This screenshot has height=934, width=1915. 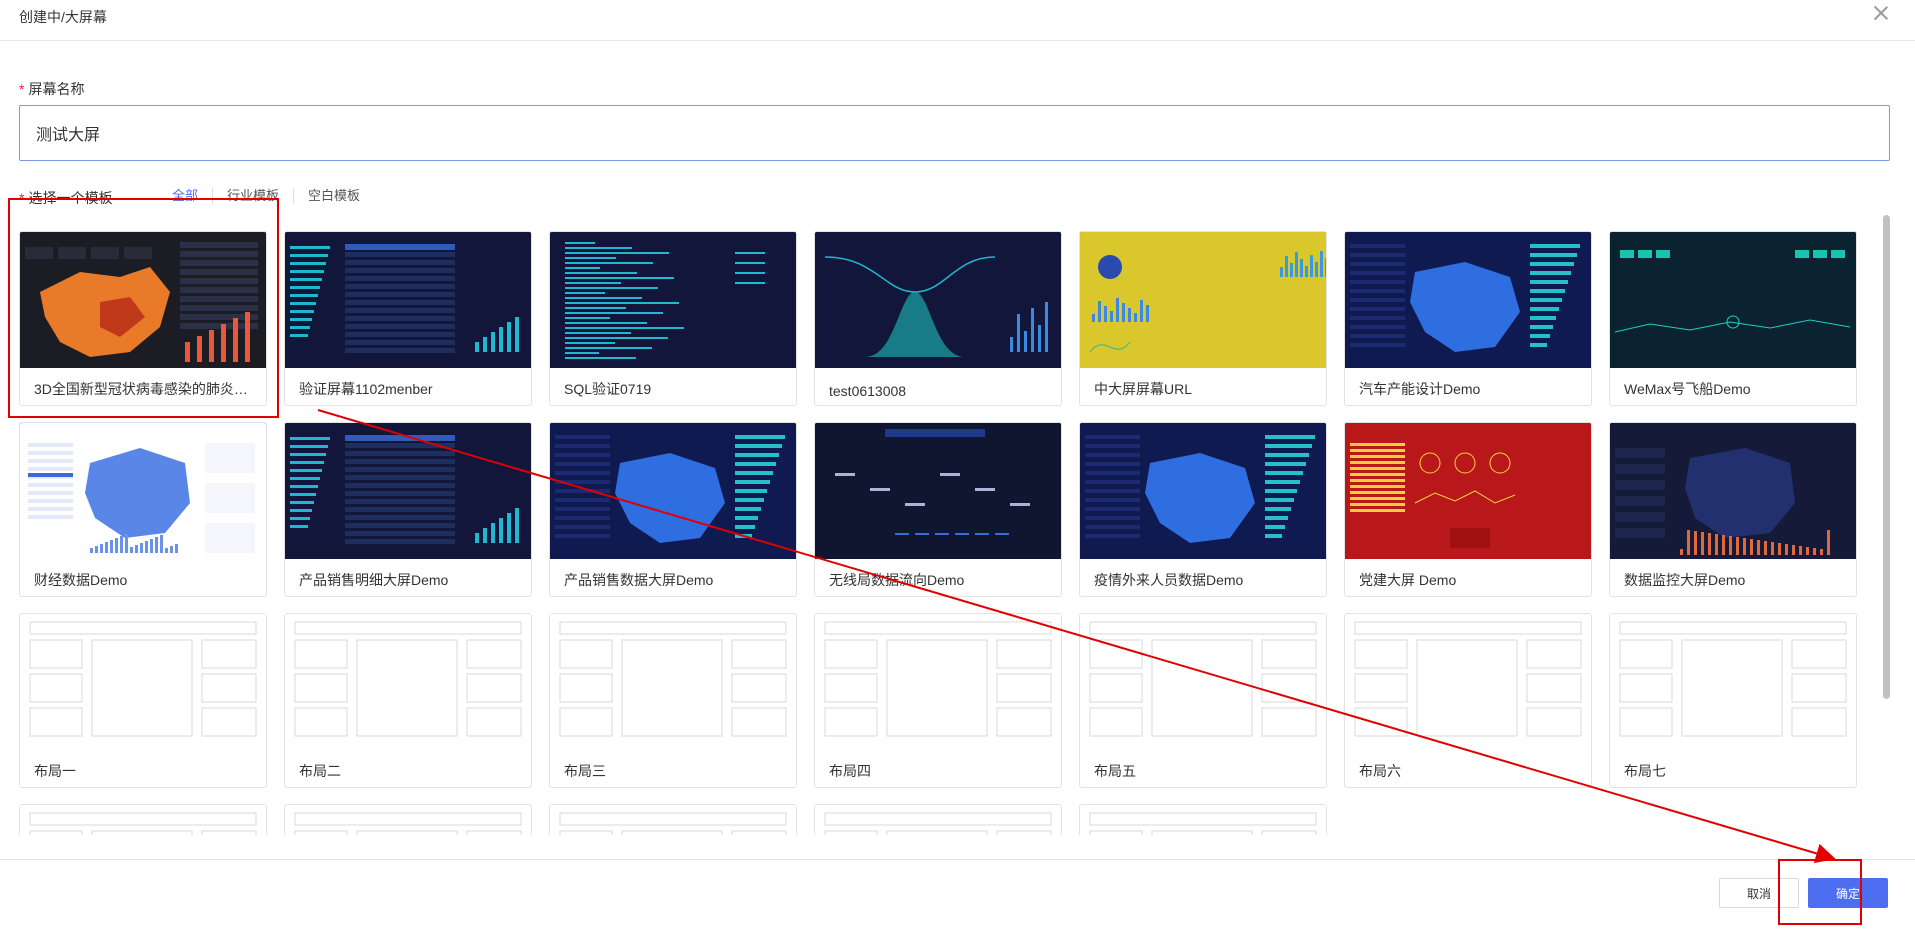 What do you see at coordinates (957, 896) in the screenshot?
I see `dialog-footer` at bounding box center [957, 896].